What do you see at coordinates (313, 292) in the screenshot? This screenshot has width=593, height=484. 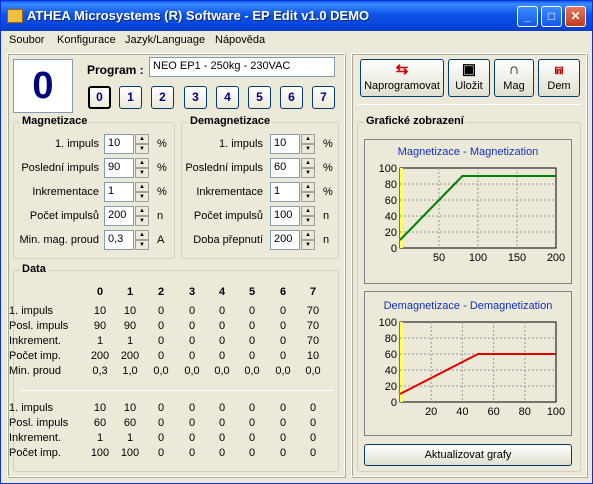 I see `data-column-header: 7` at bounding box center [313, 292].